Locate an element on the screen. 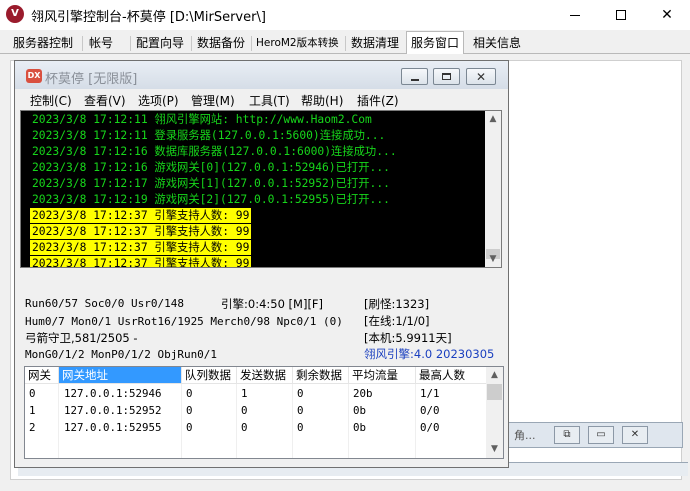  close-button: ✕ is located at coordinates (667, 15).